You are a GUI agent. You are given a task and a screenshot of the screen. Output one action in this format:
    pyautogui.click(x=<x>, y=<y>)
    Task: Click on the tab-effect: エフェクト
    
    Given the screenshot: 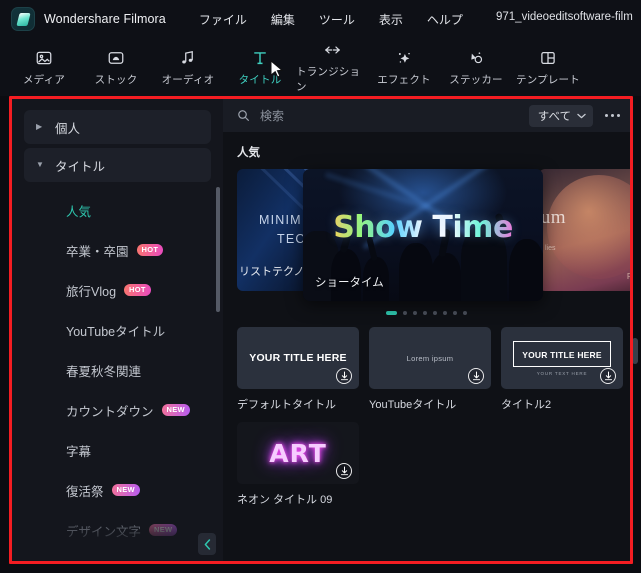 What is the action you would take?
    pyautogui.click(x=404, y=67)
    